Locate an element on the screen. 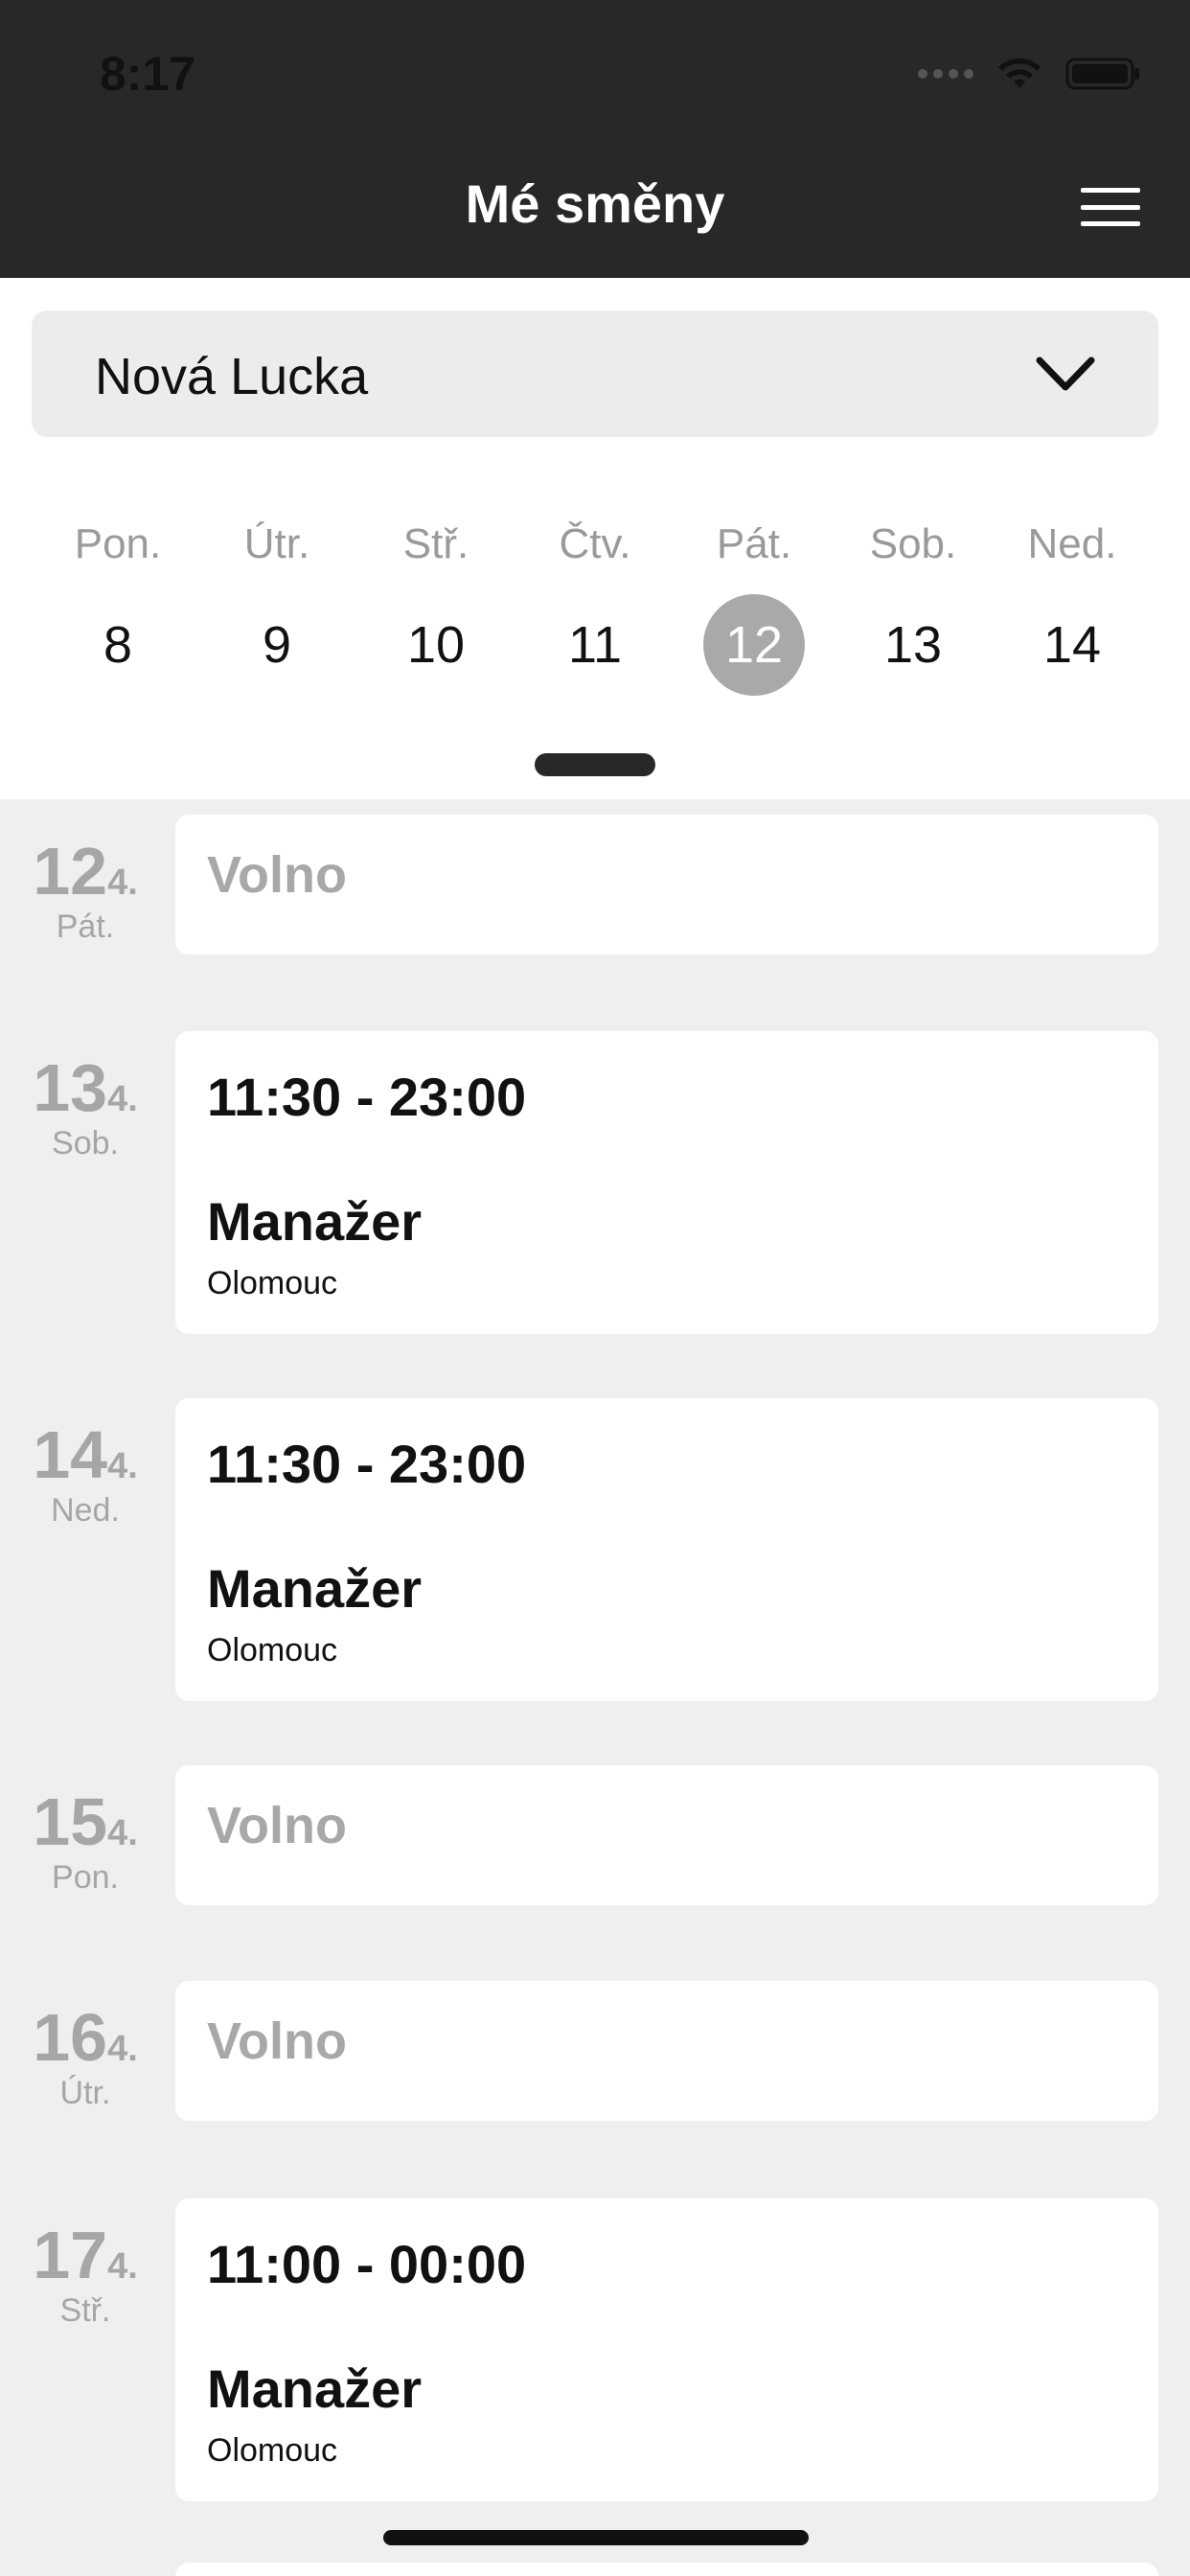 This screenshot has height=2576, width=1190. shift-time: 11:00 - 00:00 is located at coordinates (367, 2264).